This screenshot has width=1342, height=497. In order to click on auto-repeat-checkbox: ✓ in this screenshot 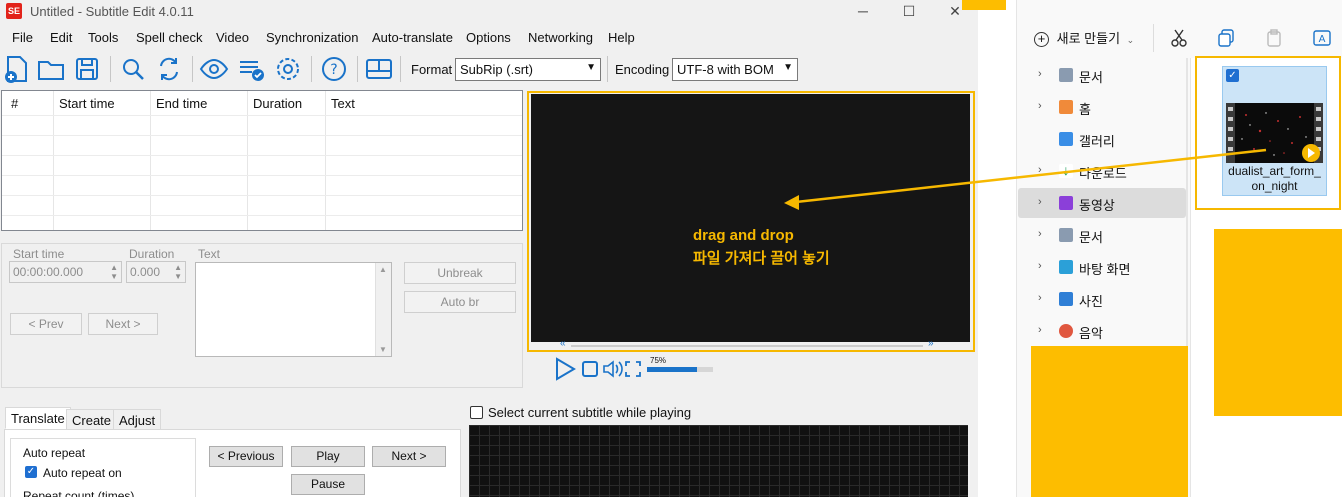, I will do `click(31, 472)`.